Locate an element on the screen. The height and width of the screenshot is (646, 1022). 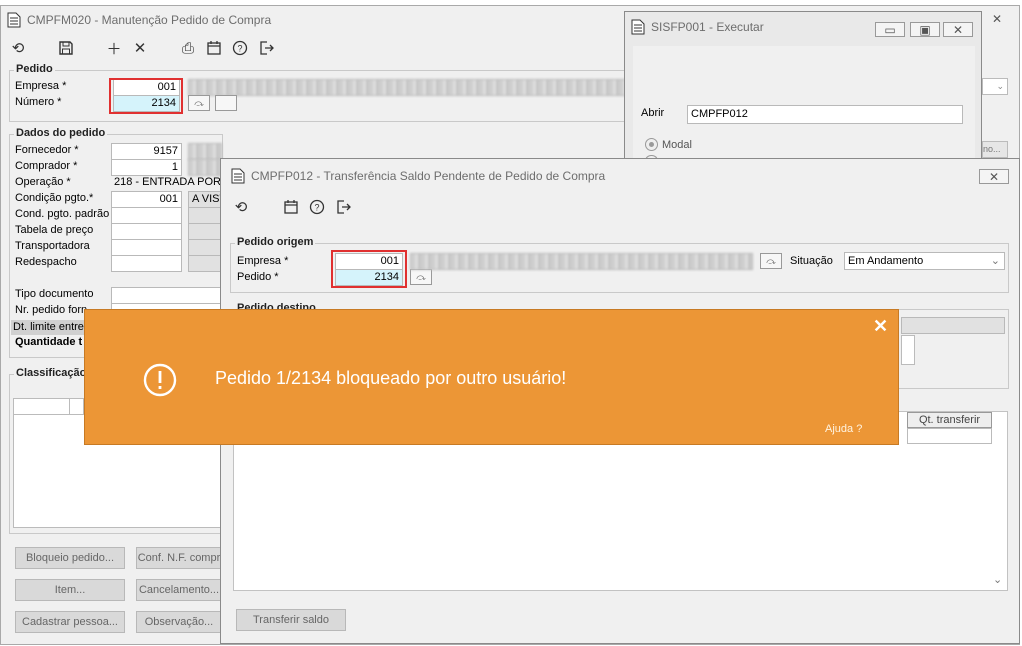
executar-close-button: ✕ is located at coordinates (958, 29).